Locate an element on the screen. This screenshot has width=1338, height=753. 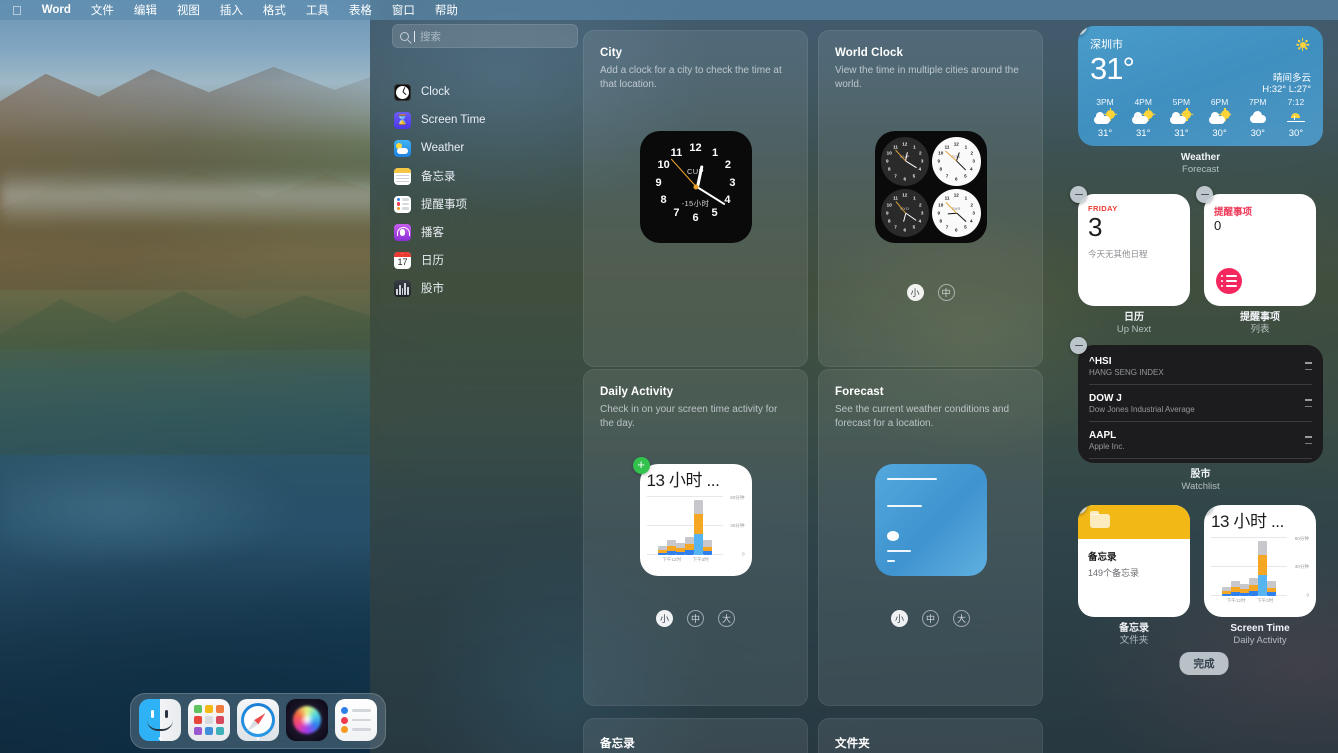
dock-item-reminders is located at coordinates (356, 720).